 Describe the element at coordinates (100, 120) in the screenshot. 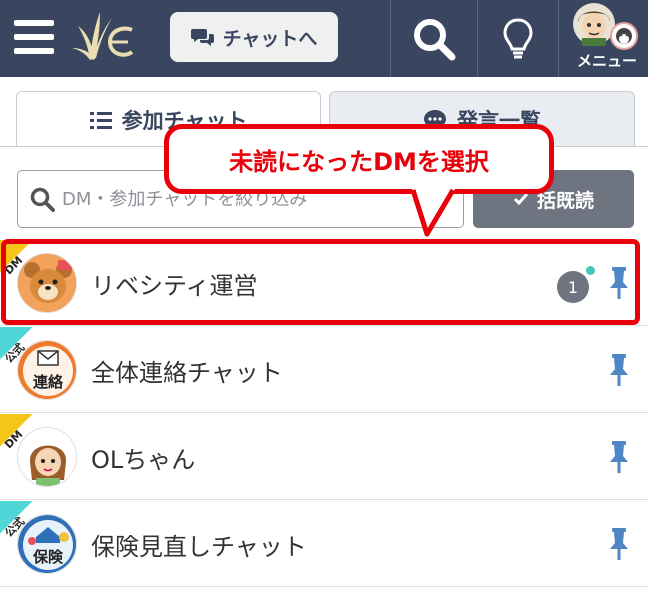

I see `list-icon` at that location.